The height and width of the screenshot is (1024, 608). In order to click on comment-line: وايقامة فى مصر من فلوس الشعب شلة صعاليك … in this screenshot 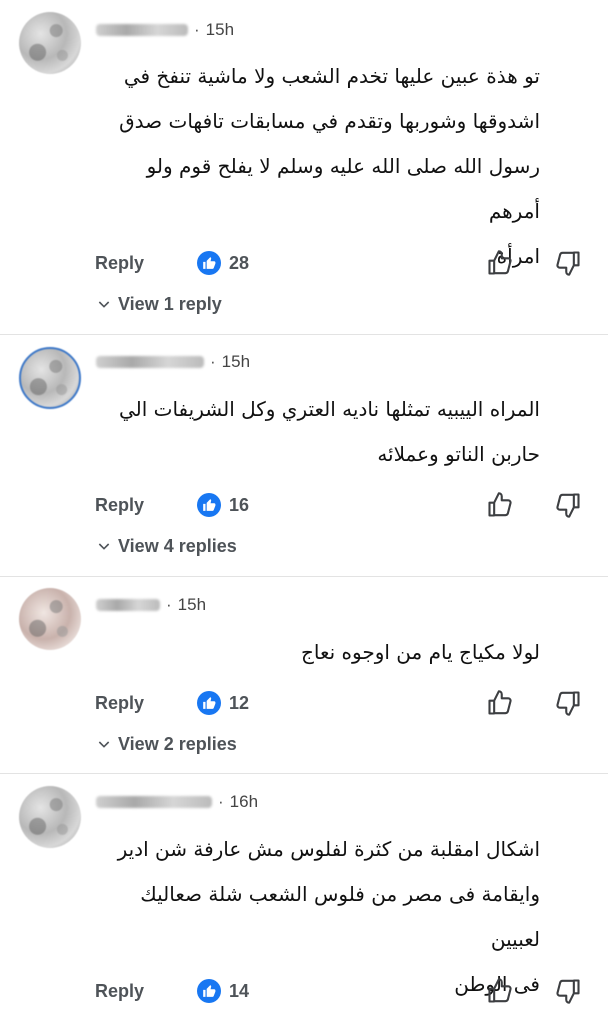, I will do `click(340, 916)`.